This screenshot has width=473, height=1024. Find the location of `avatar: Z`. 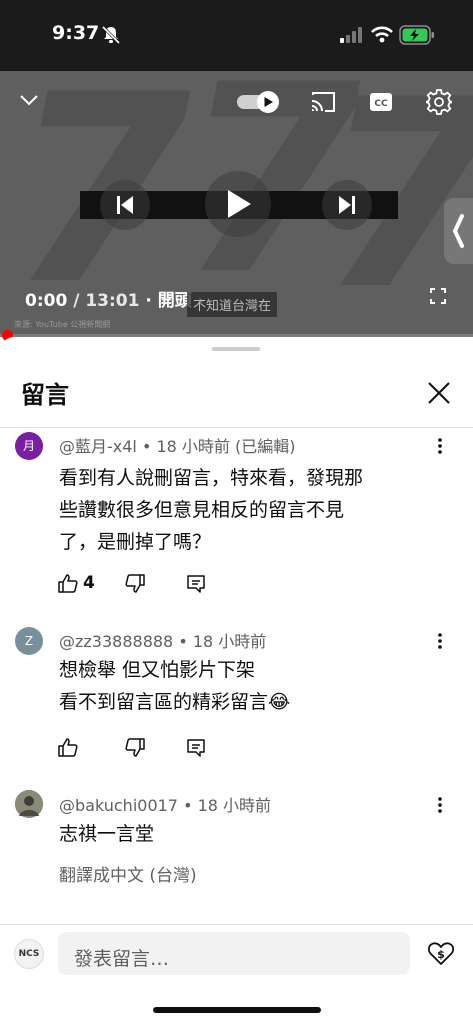

avatar: Z is located at coordinates (29, 641).